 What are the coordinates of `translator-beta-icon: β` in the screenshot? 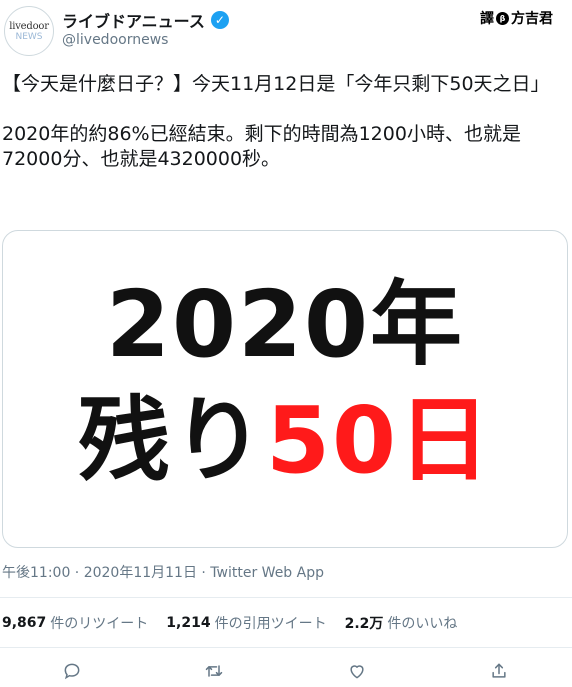 It's located at (502, 18).